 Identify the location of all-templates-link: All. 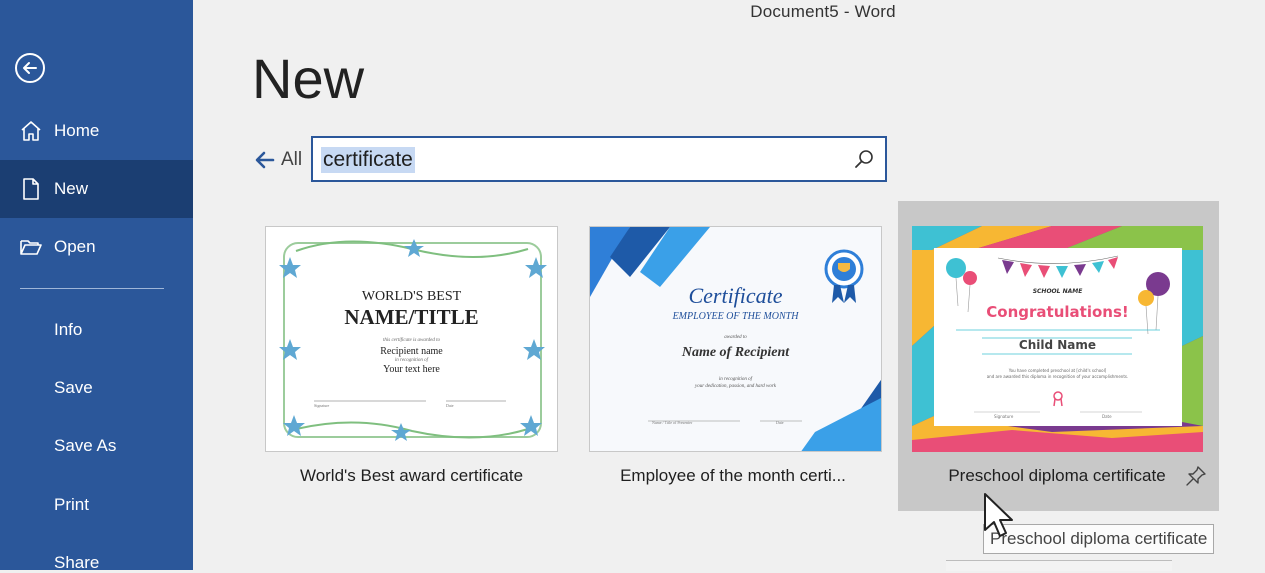
(278, 160).